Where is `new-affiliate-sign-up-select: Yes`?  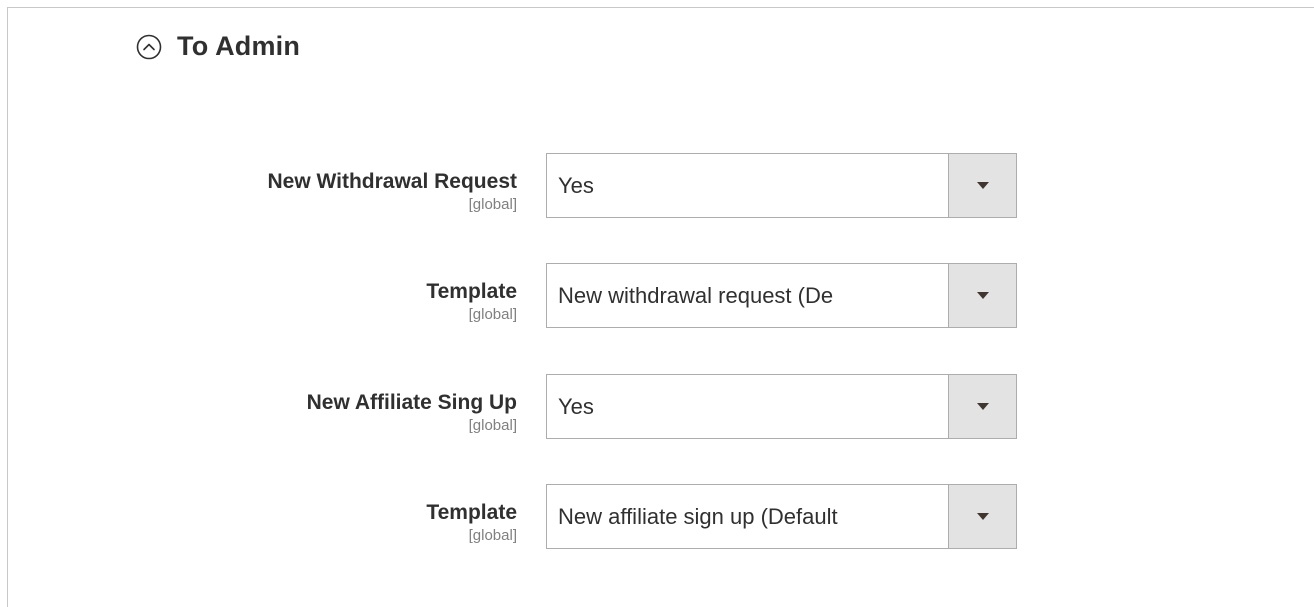
new-affiliate-sign-up-select: Yes is located at coordinates (781, 406).